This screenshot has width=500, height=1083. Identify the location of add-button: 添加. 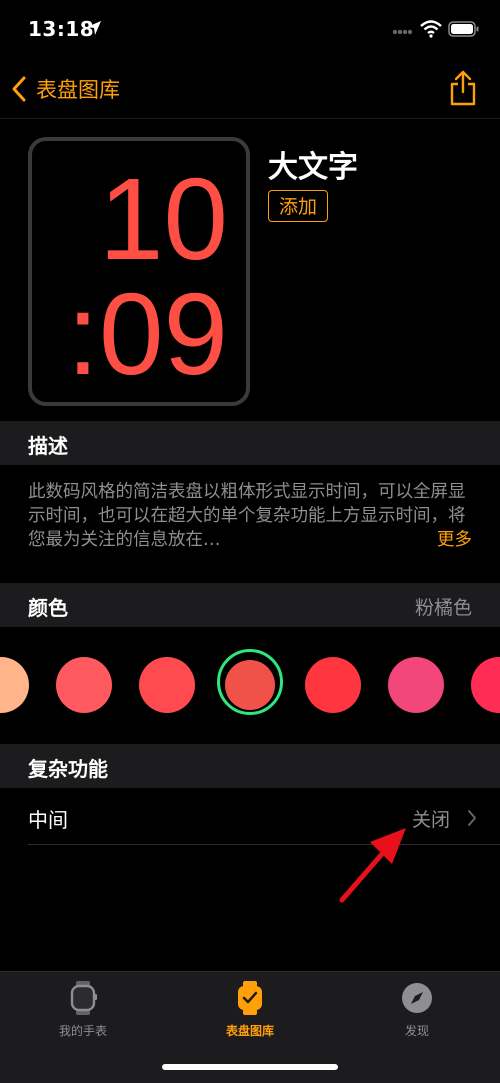
(298, 206).